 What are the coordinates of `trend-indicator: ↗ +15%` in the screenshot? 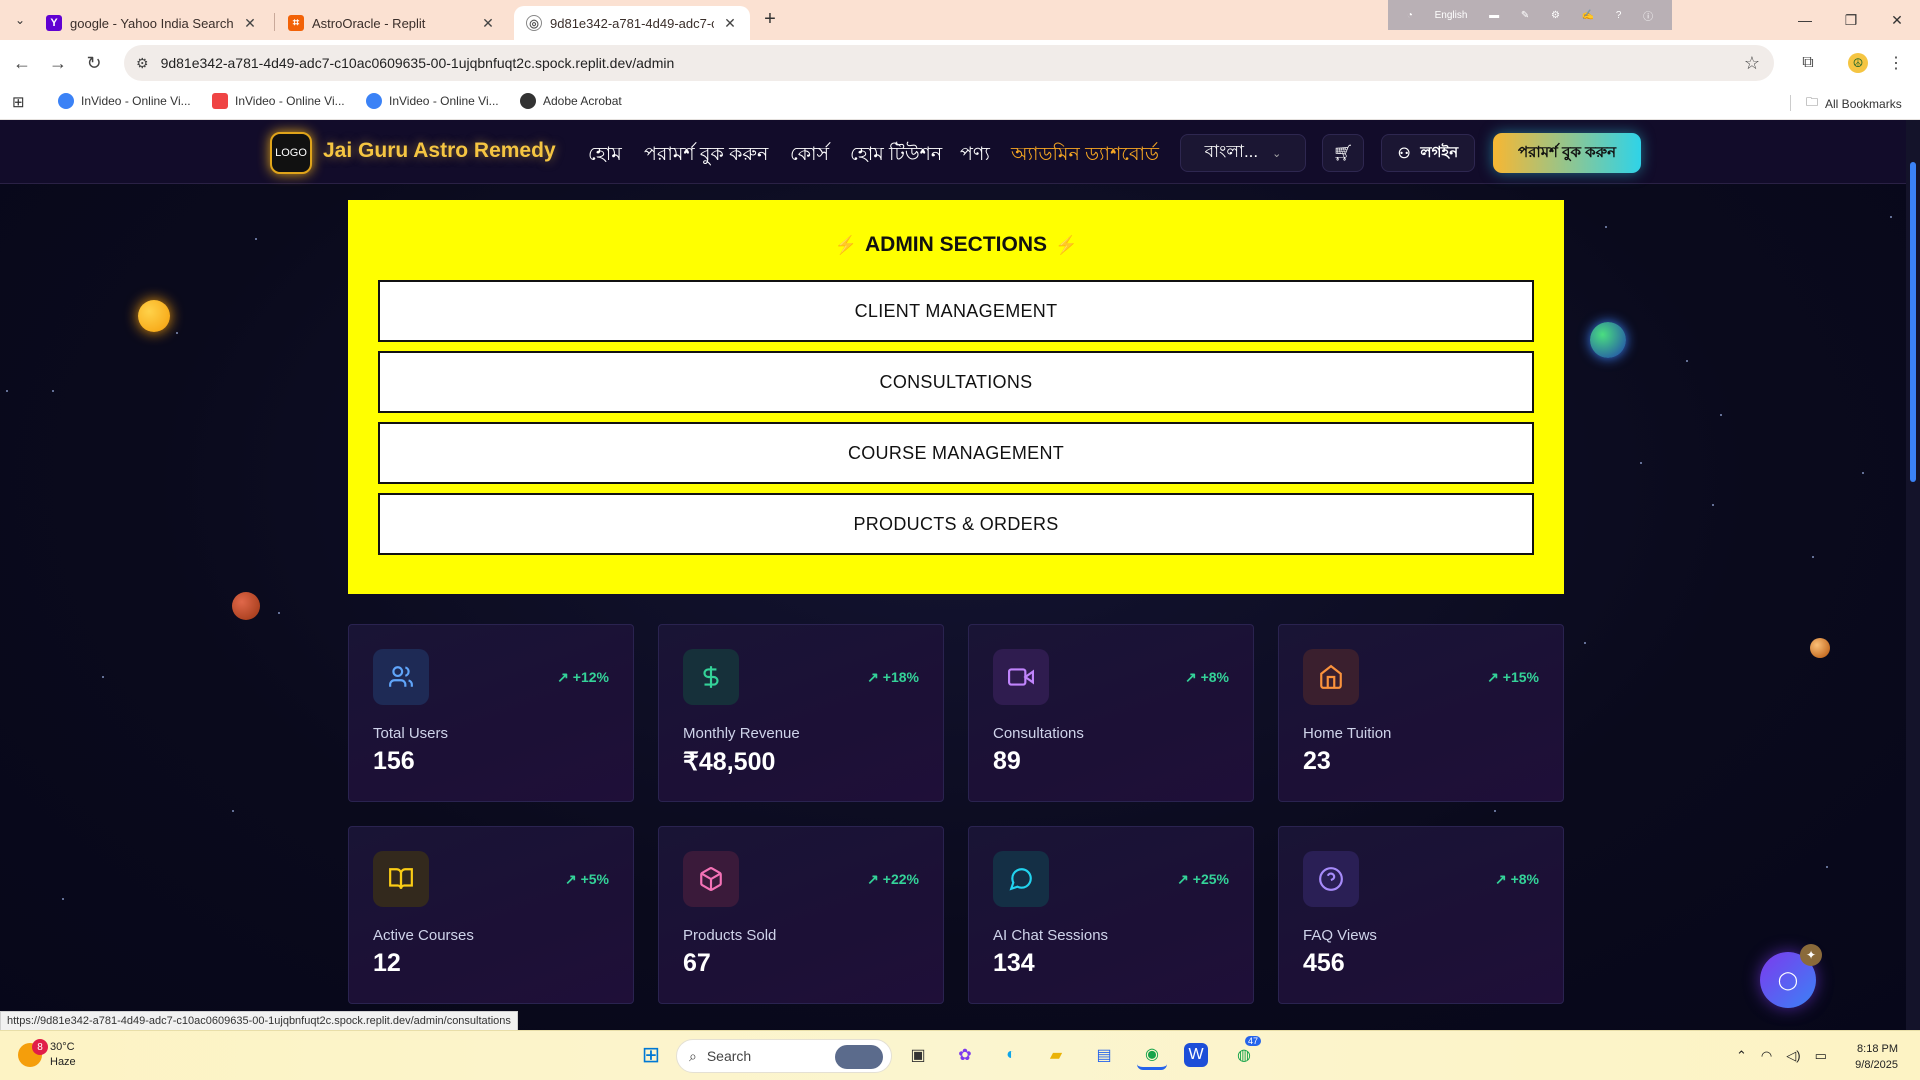 It's located at (1513, 677).